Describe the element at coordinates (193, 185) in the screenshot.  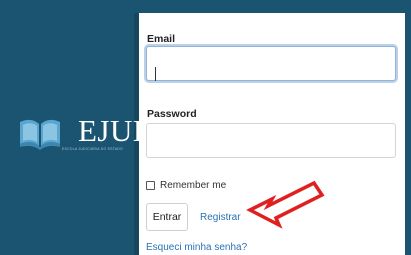
I see `remember-me-label: Remember me` at that location.